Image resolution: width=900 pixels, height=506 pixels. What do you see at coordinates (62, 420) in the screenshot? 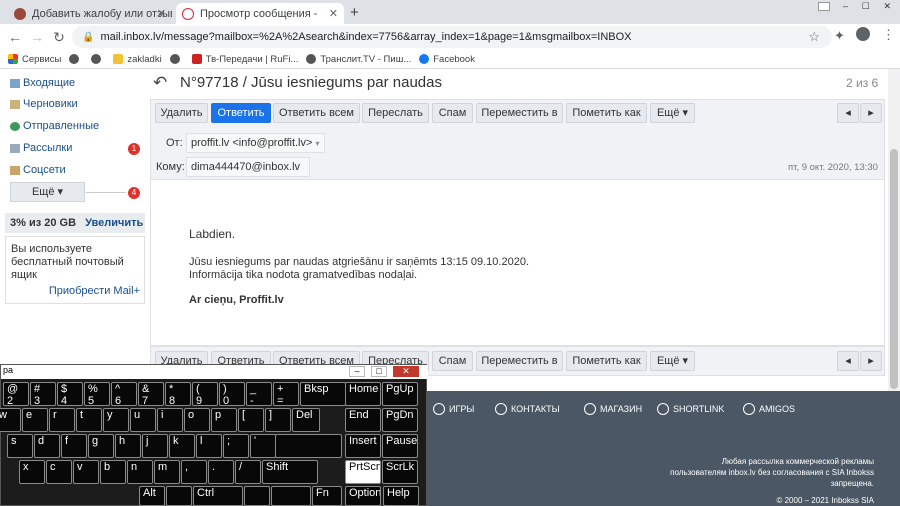
I see `key-r: r` at bounding box center [62, 420].